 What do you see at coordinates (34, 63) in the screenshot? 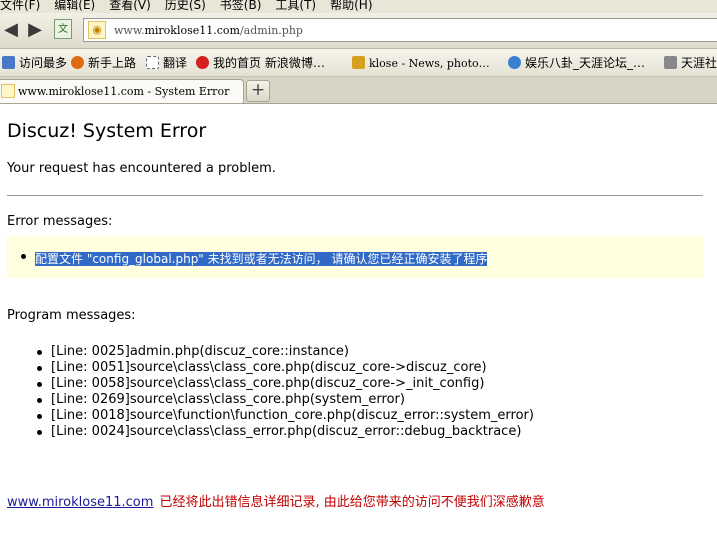
I see `bookmark-most-visited: 访问最多` at bounding box center [34, 63].